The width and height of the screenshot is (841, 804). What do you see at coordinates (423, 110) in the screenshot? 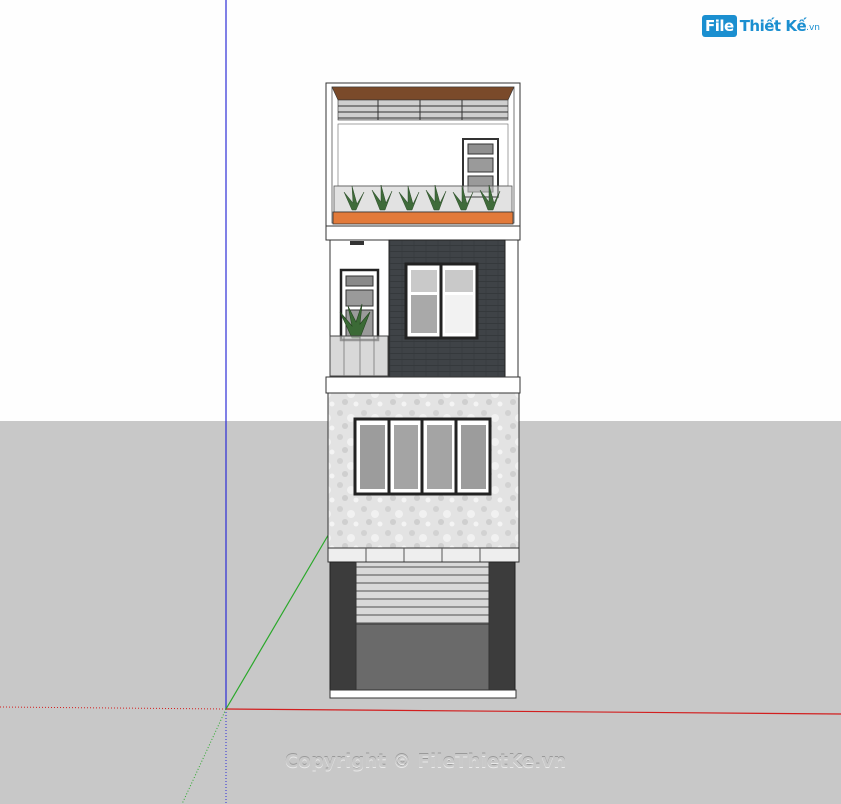
I see `pergola-slats` at bounding box center [423, 110].